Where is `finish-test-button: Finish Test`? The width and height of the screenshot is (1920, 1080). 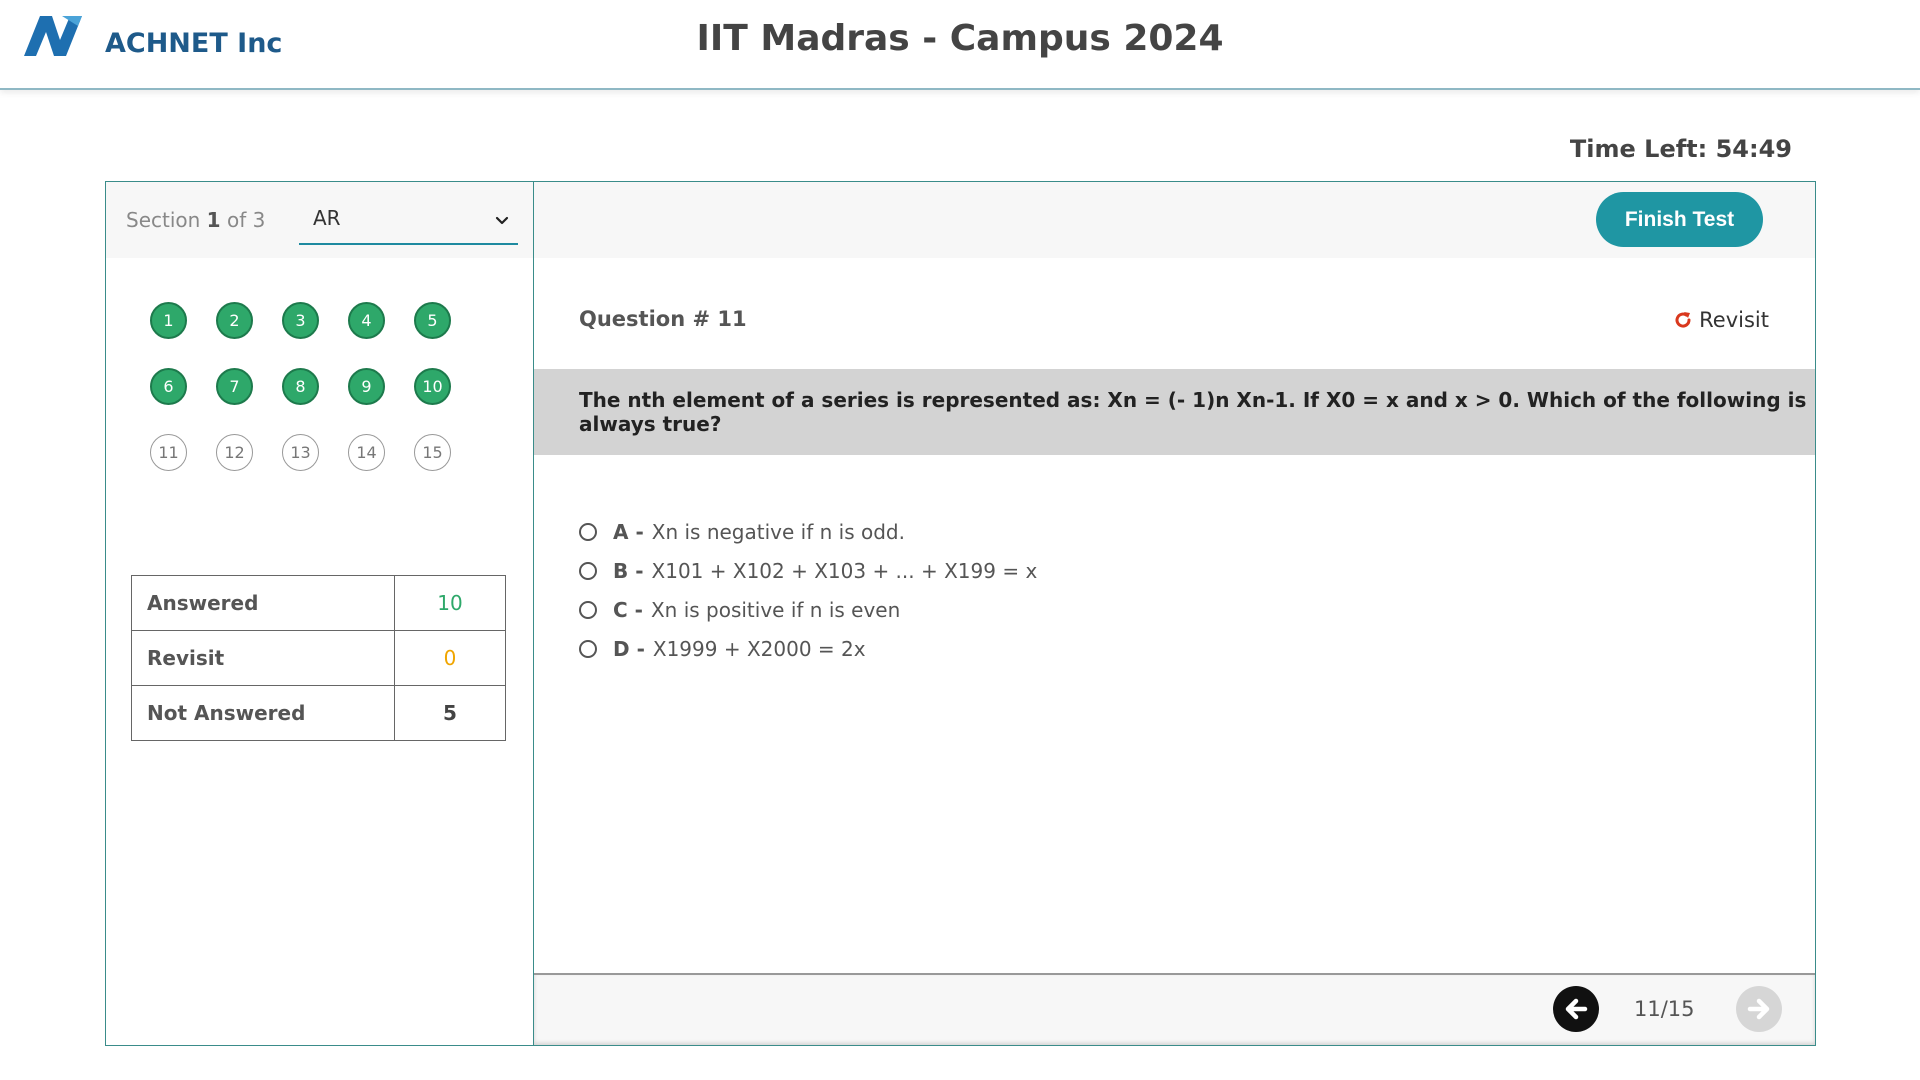 finish-test-button: Finish Test is located at coordinates (1679, 219).